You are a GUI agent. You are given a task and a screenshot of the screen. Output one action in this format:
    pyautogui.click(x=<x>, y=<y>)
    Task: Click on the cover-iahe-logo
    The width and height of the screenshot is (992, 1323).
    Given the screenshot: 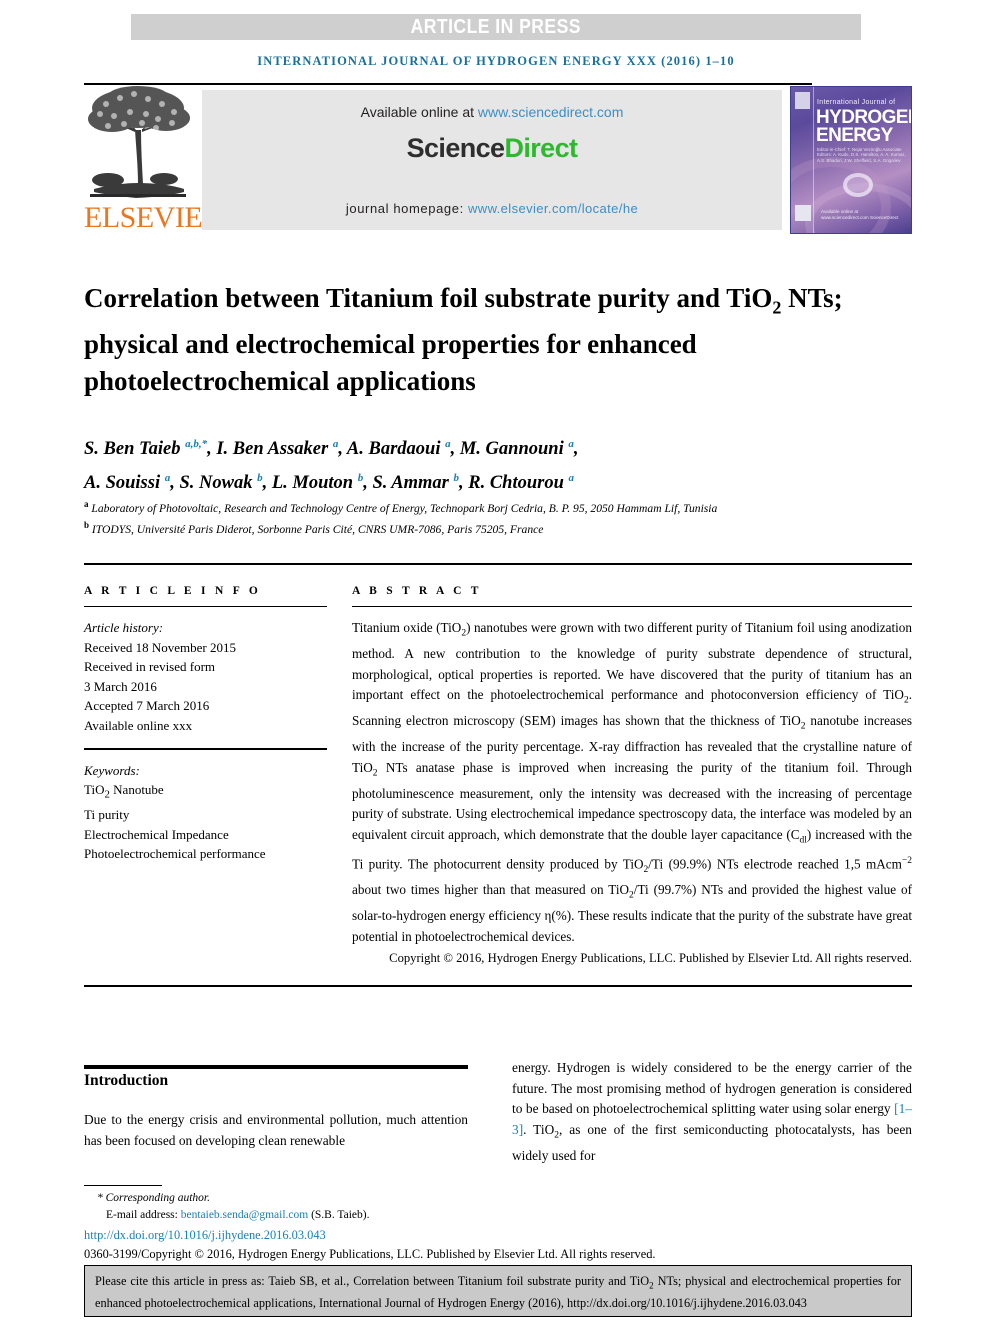 What is the action you would take?
    pyautogui.click(x=803, y=213)
    